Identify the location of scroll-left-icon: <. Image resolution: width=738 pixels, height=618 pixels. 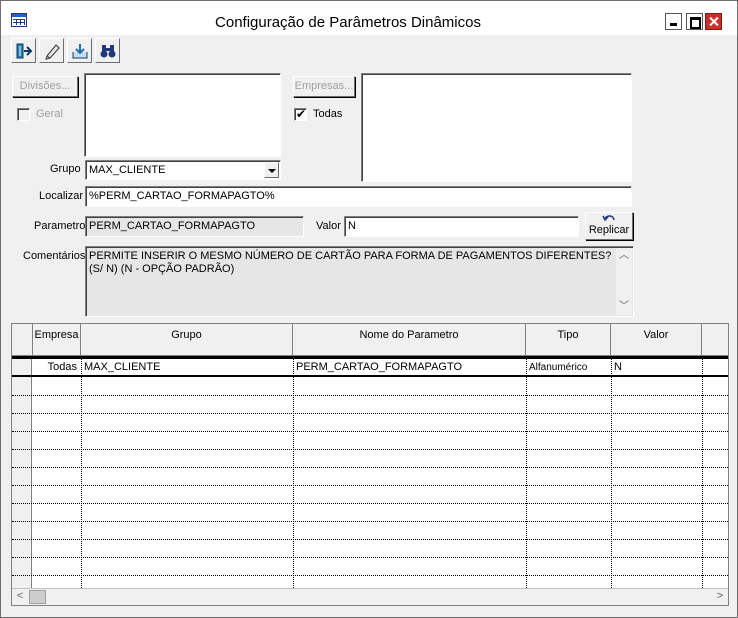
(20, 597).